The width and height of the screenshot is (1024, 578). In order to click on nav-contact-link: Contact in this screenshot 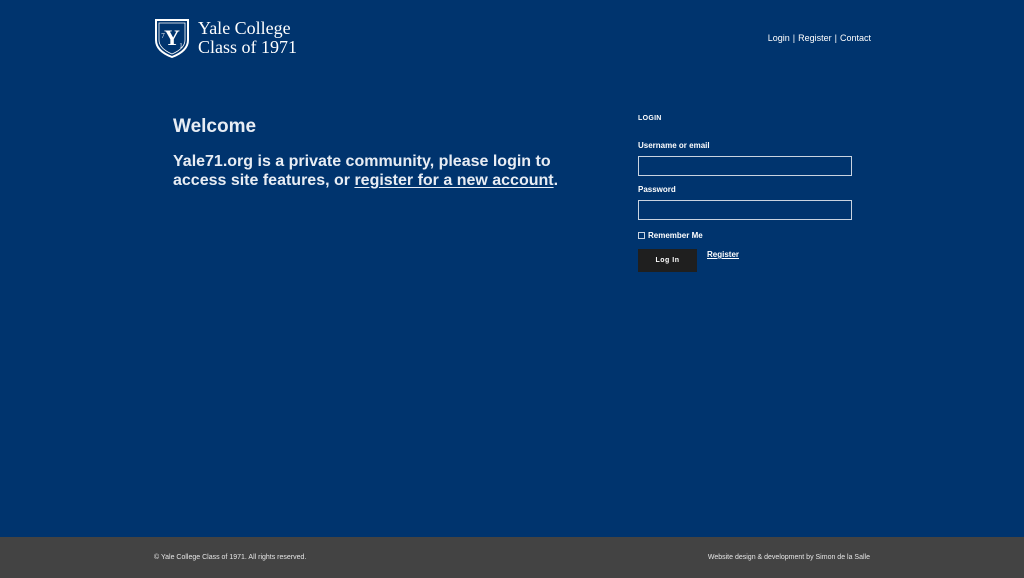, I will do `click(855, 38)`.